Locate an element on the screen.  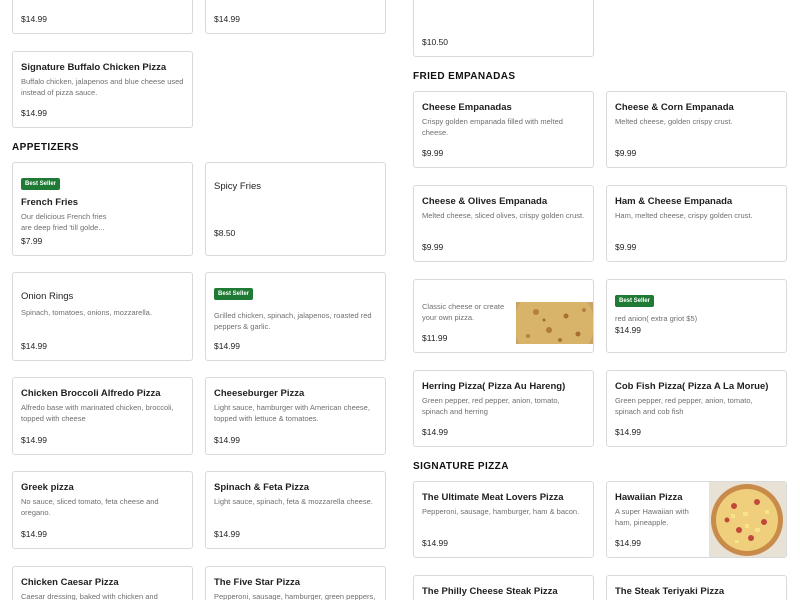
menu-item-card: $10.50 is located at coordinates (503, 28).